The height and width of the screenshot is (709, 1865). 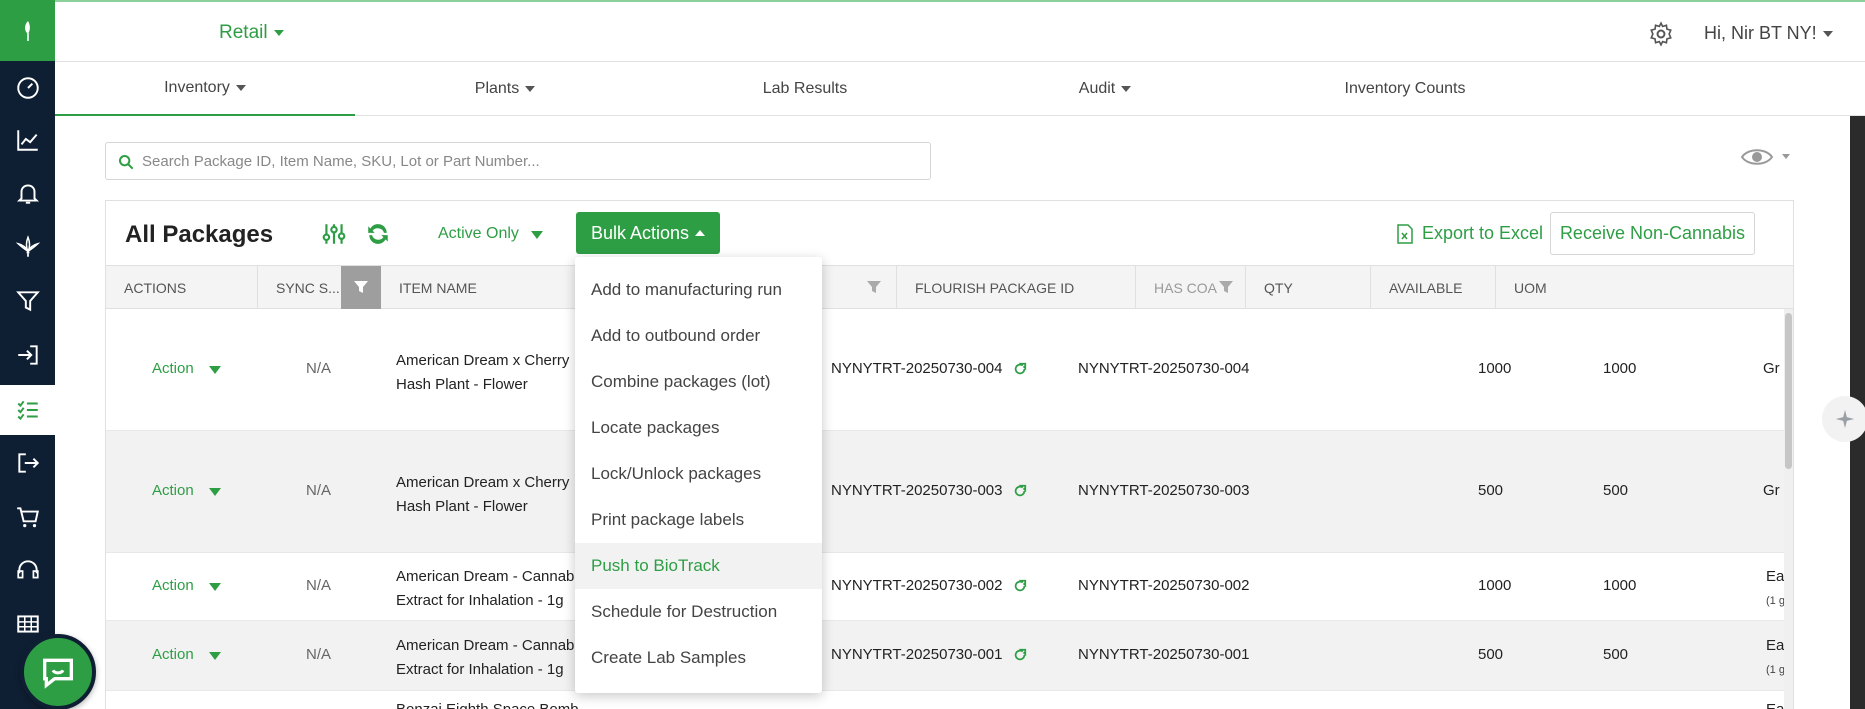 I want to click on headset-icon, so click(x=27, y=570).